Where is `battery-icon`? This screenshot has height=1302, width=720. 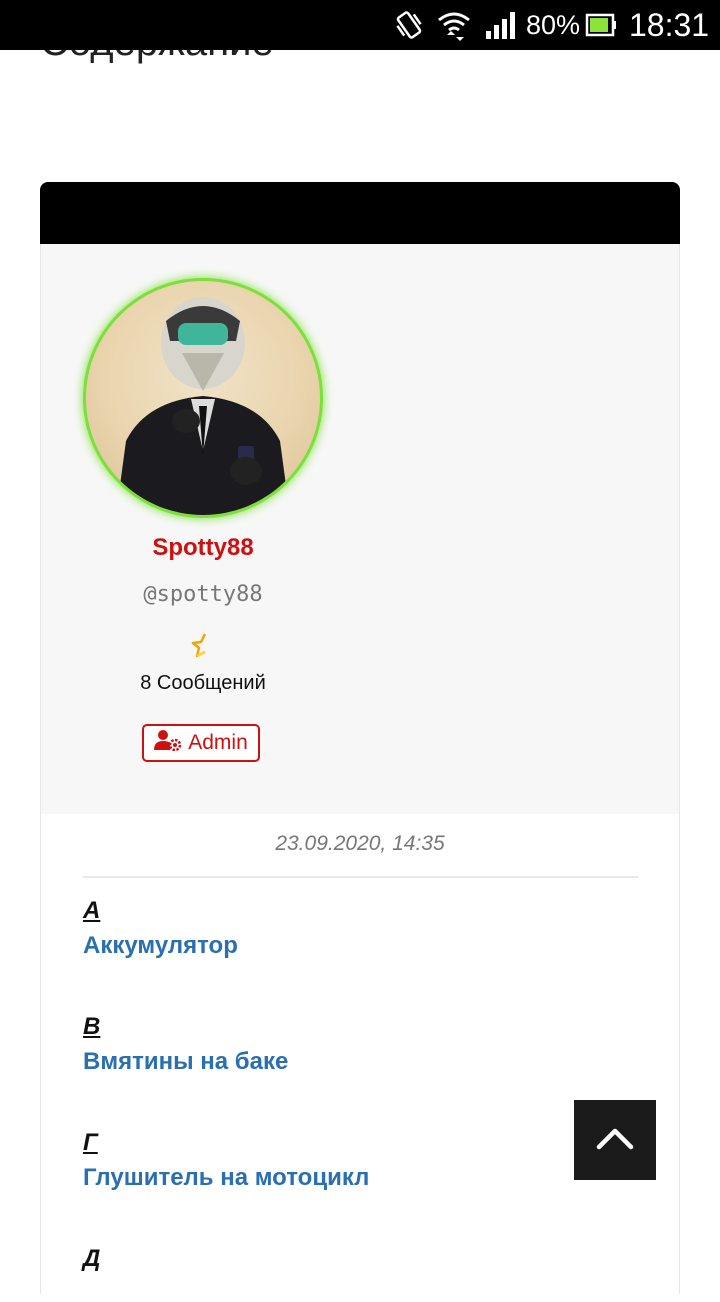
battery-icon is located at coordinates (601, 25).